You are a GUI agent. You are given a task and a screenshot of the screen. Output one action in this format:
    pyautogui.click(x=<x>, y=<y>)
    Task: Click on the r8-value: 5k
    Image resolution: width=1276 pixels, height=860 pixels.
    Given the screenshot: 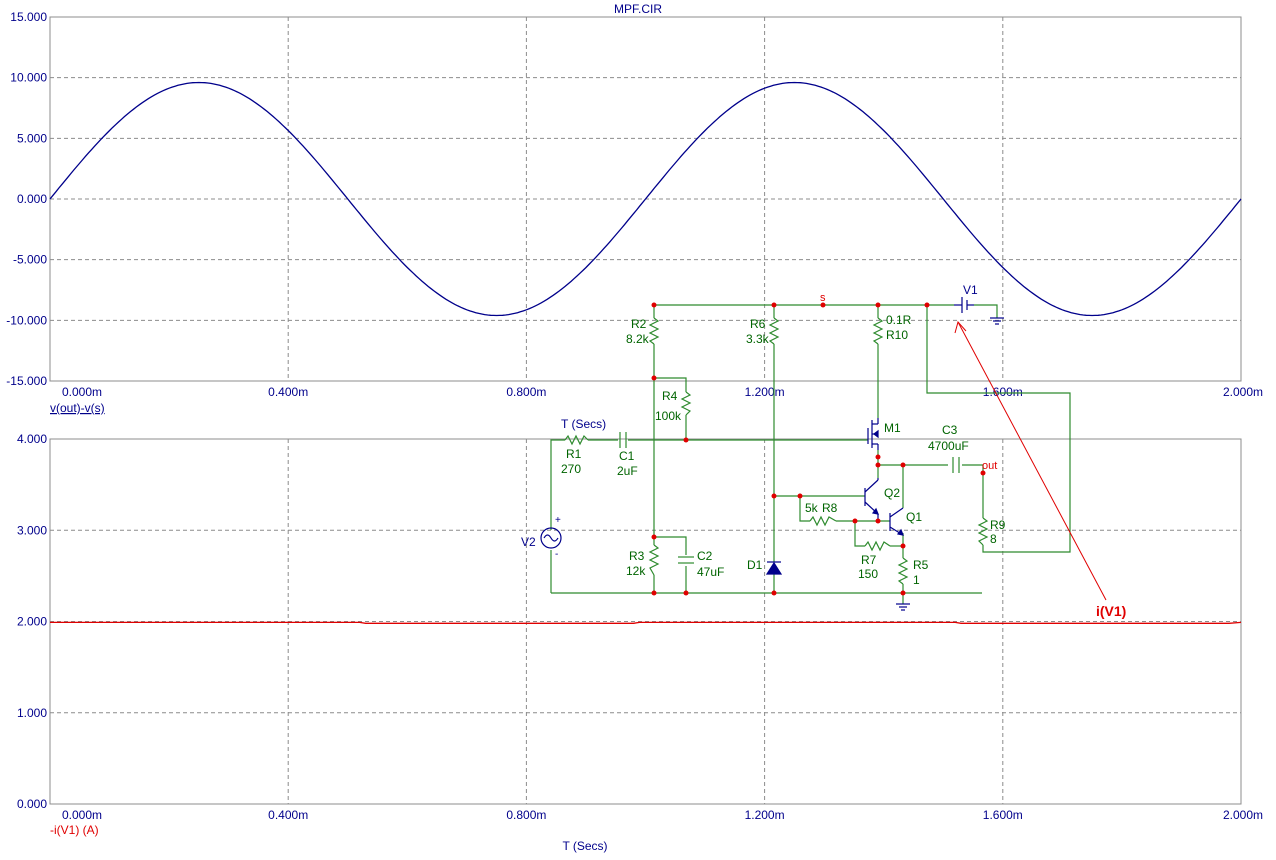 What is the action you would take?
    pyautogui.click(x=812, y=508)
    